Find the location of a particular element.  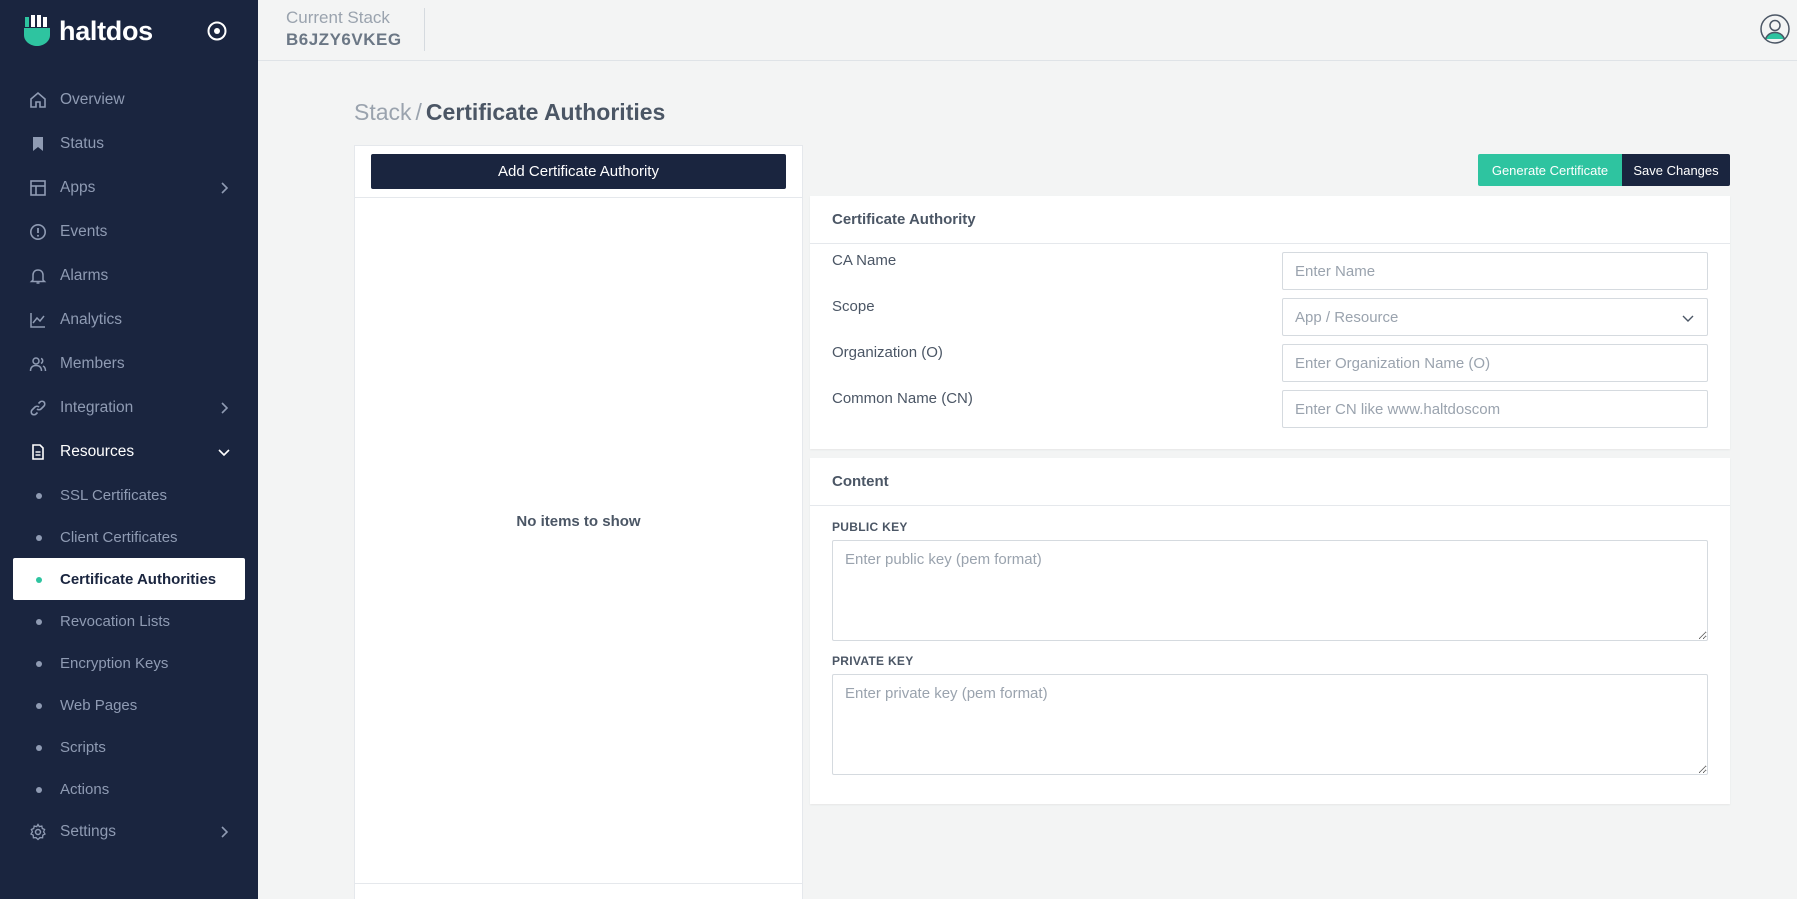

link-icon is located at coordinates (37, 408).